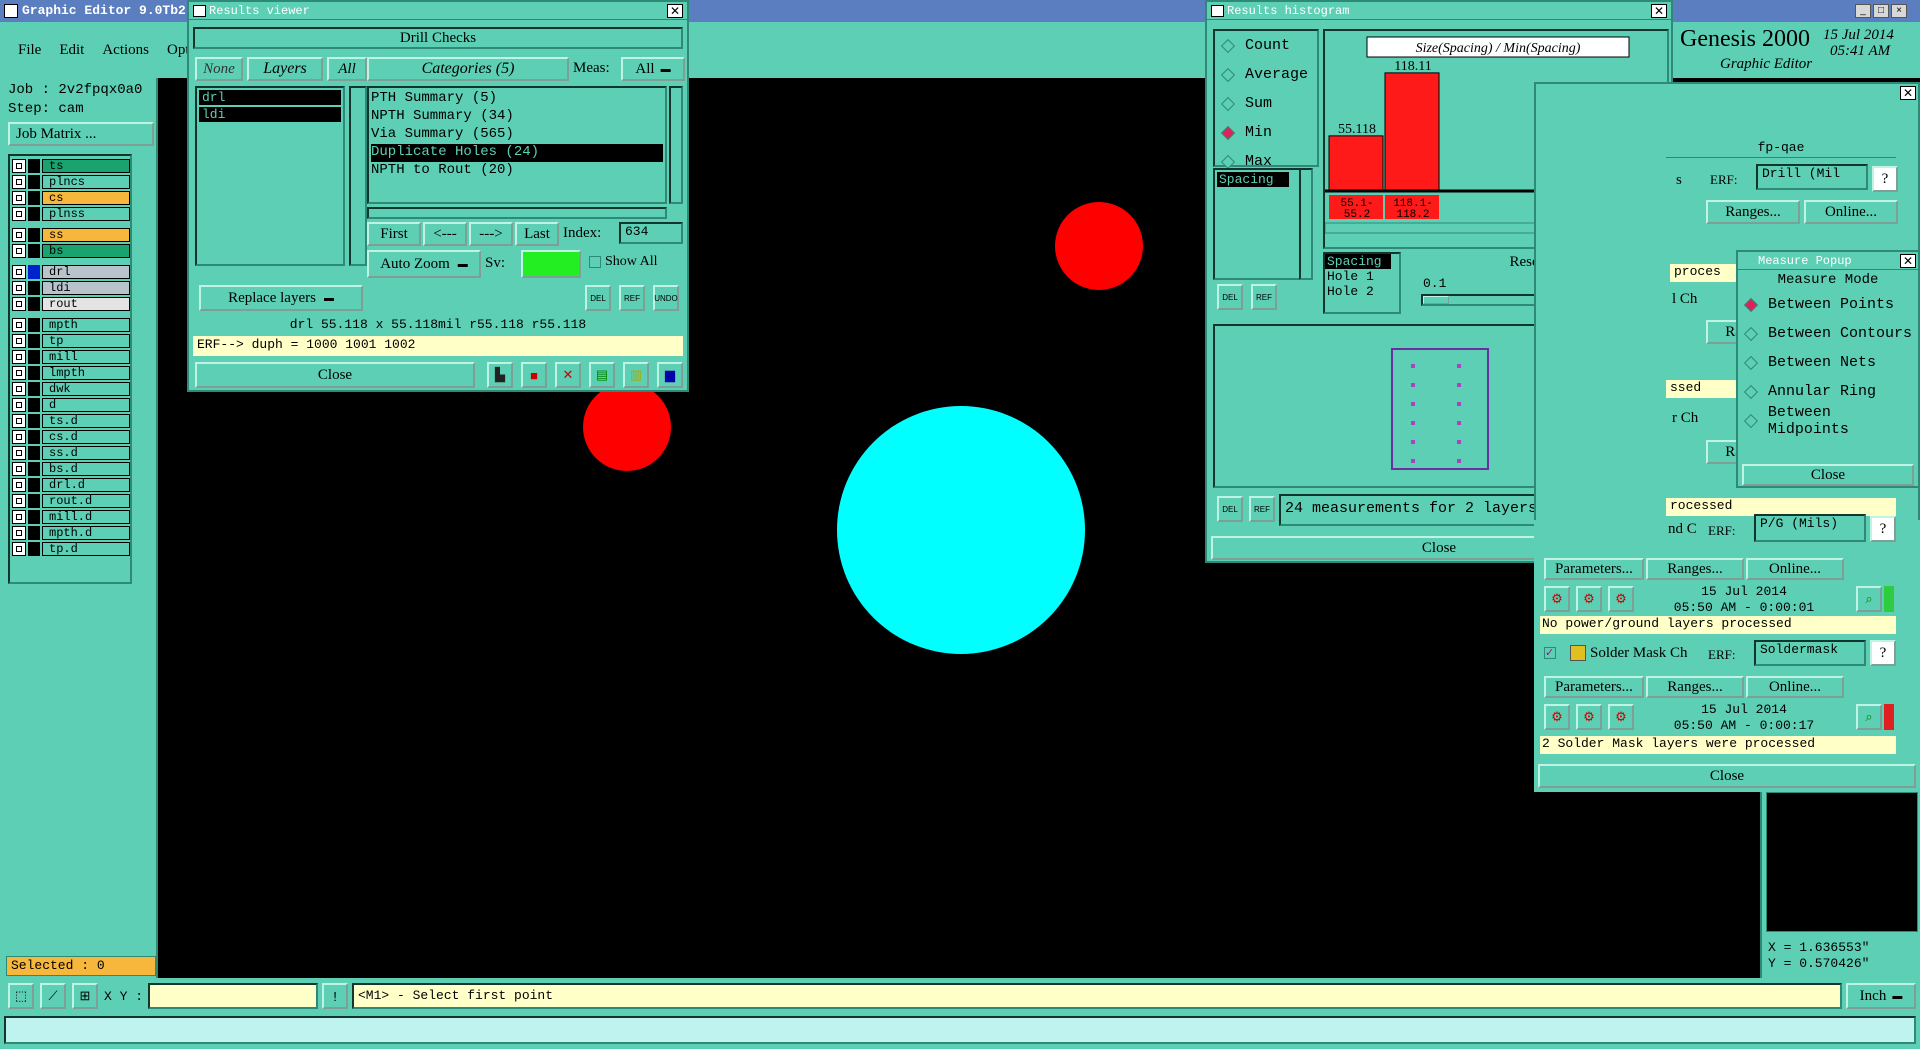 Image resolution: width=1920 pixels, height=1049 pixels. Describe the element at coordinates (491, 234) in the screenshot. I see `next-button: --->` at that location.